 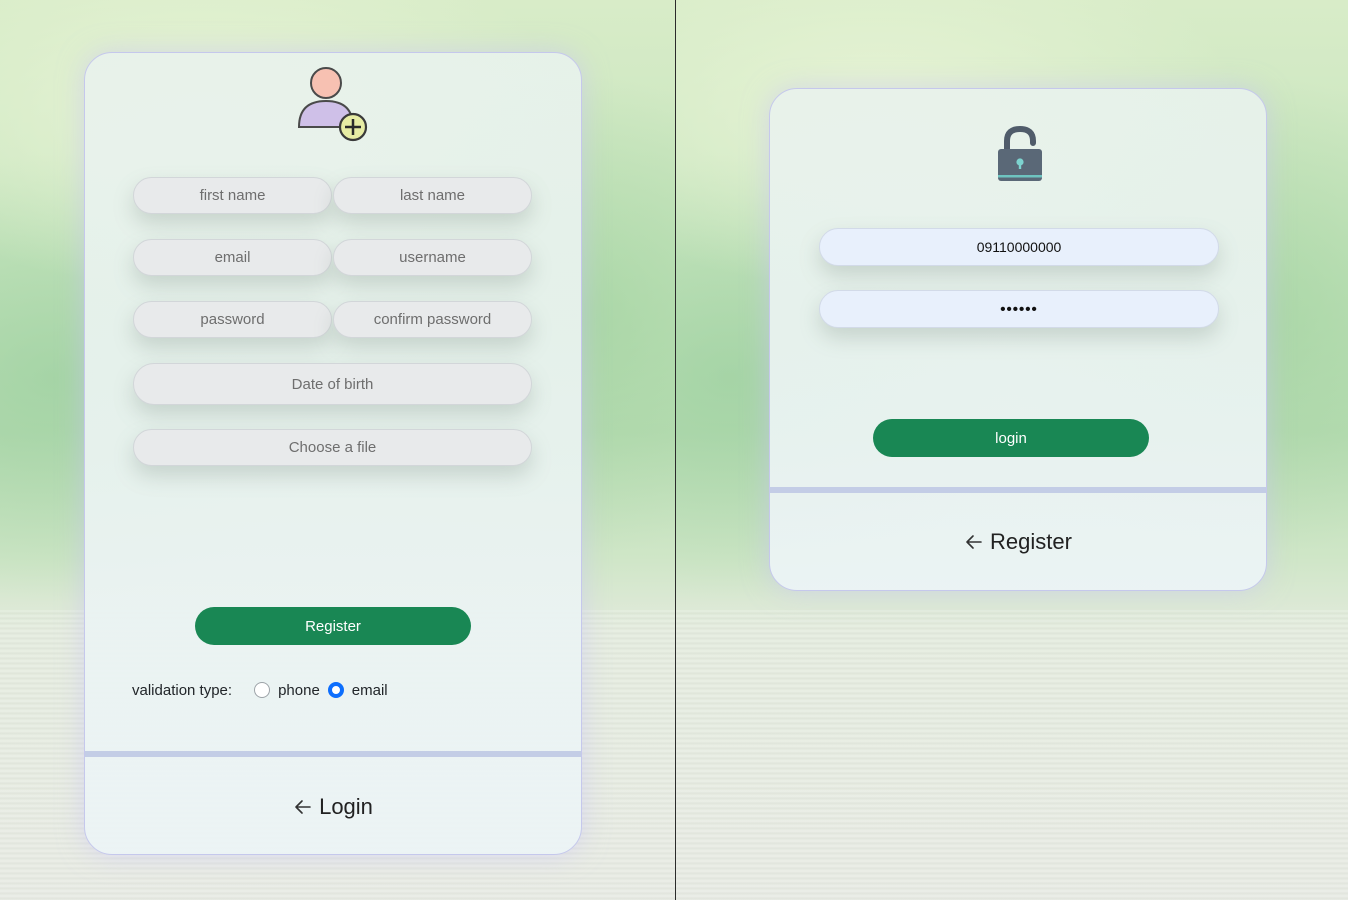 I want to click on date-of-birth-placeholder: Date of birth, so click(x=332, y=384).